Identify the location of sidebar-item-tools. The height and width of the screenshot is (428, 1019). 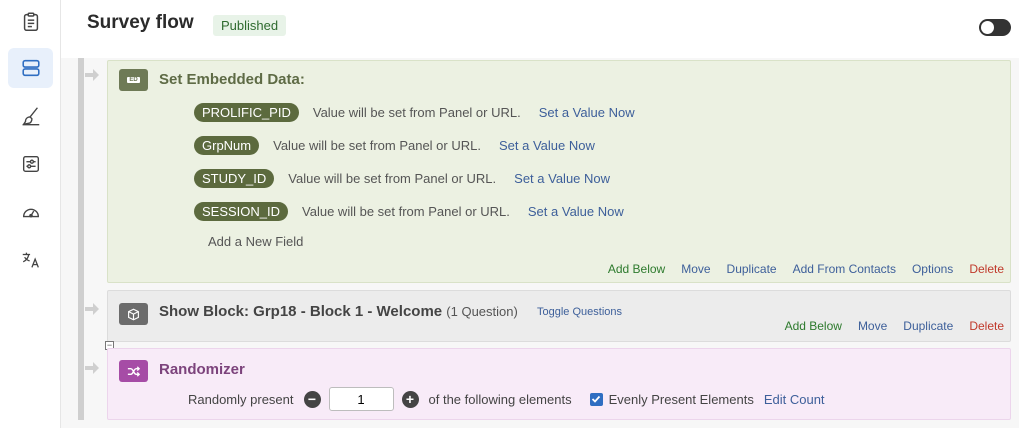
(30, 212).